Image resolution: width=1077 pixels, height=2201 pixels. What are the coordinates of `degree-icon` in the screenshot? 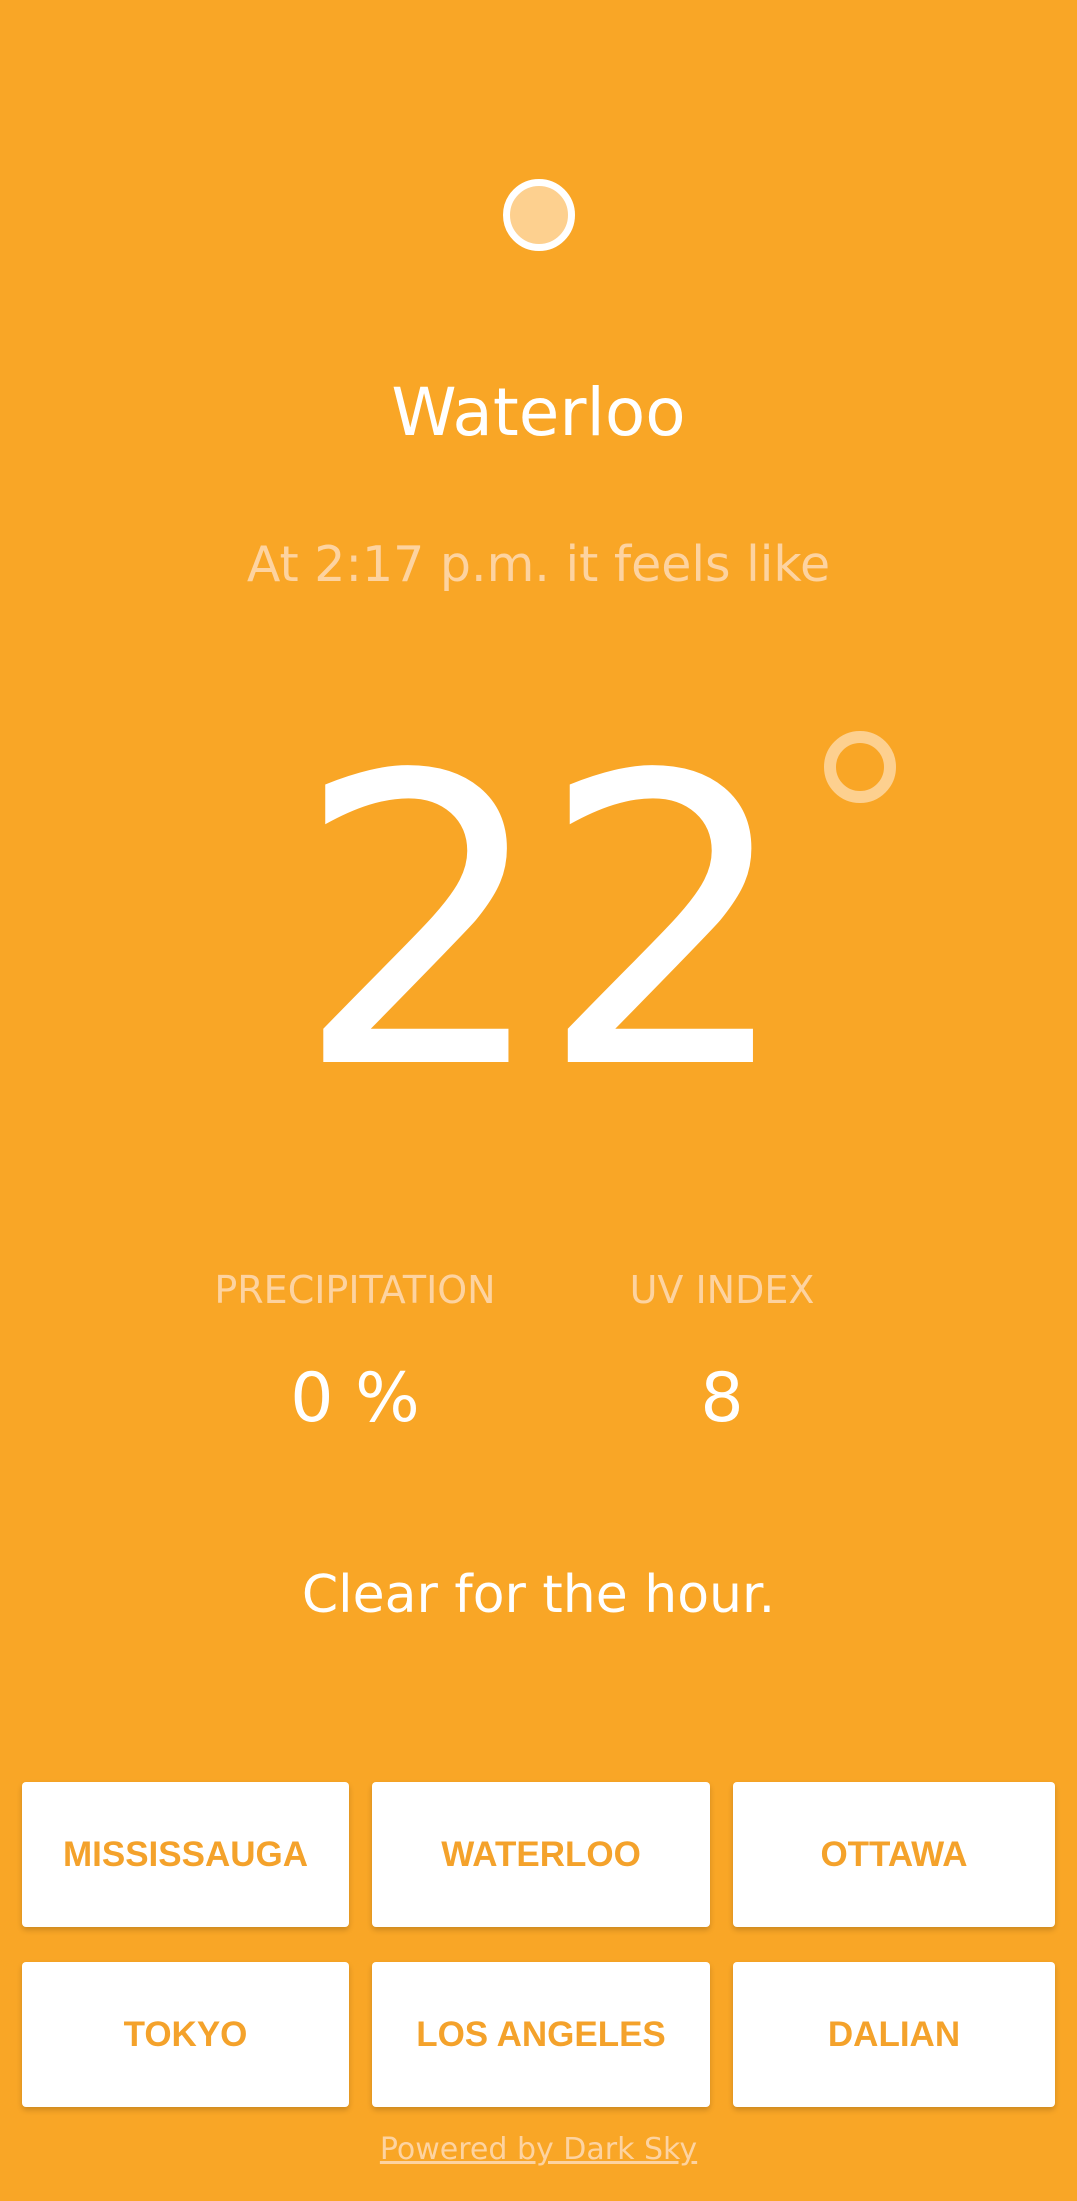 It's located at (860, 767).